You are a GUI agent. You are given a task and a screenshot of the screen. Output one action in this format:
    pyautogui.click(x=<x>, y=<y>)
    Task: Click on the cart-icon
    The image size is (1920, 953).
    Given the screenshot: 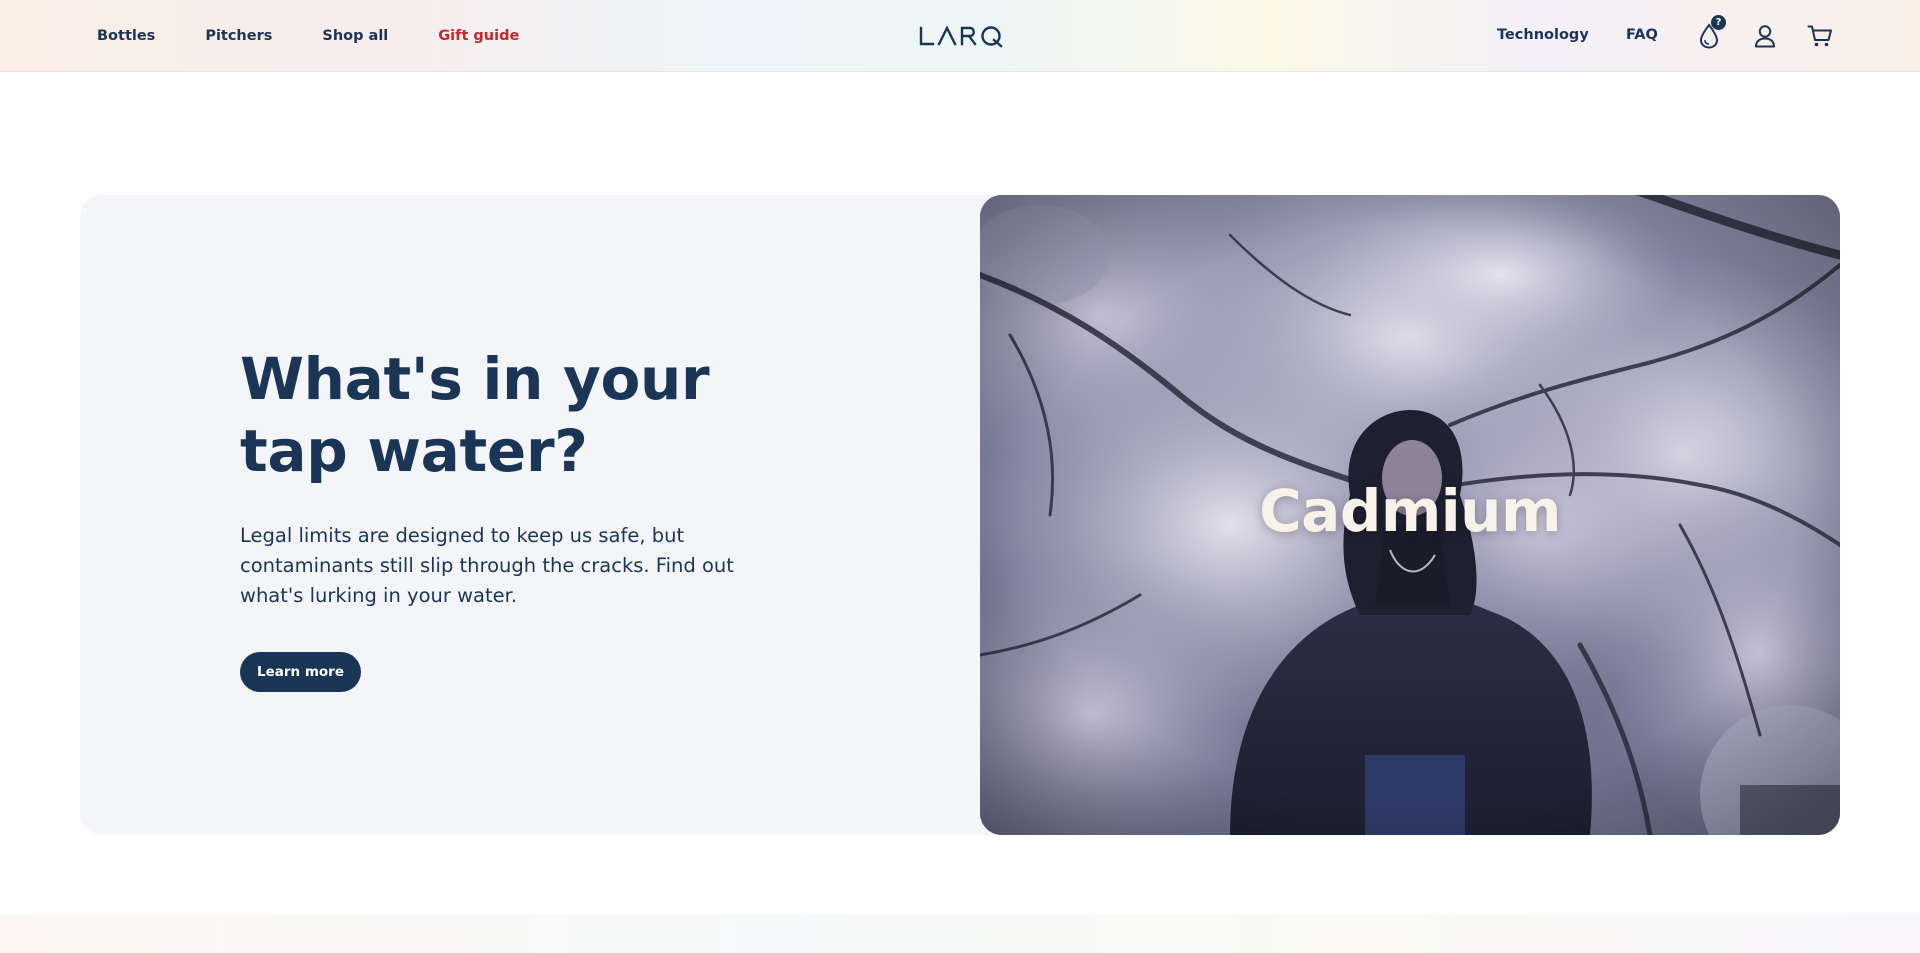 What is the action you would take?
    pyautogui.click(x=1819, y=36)
    